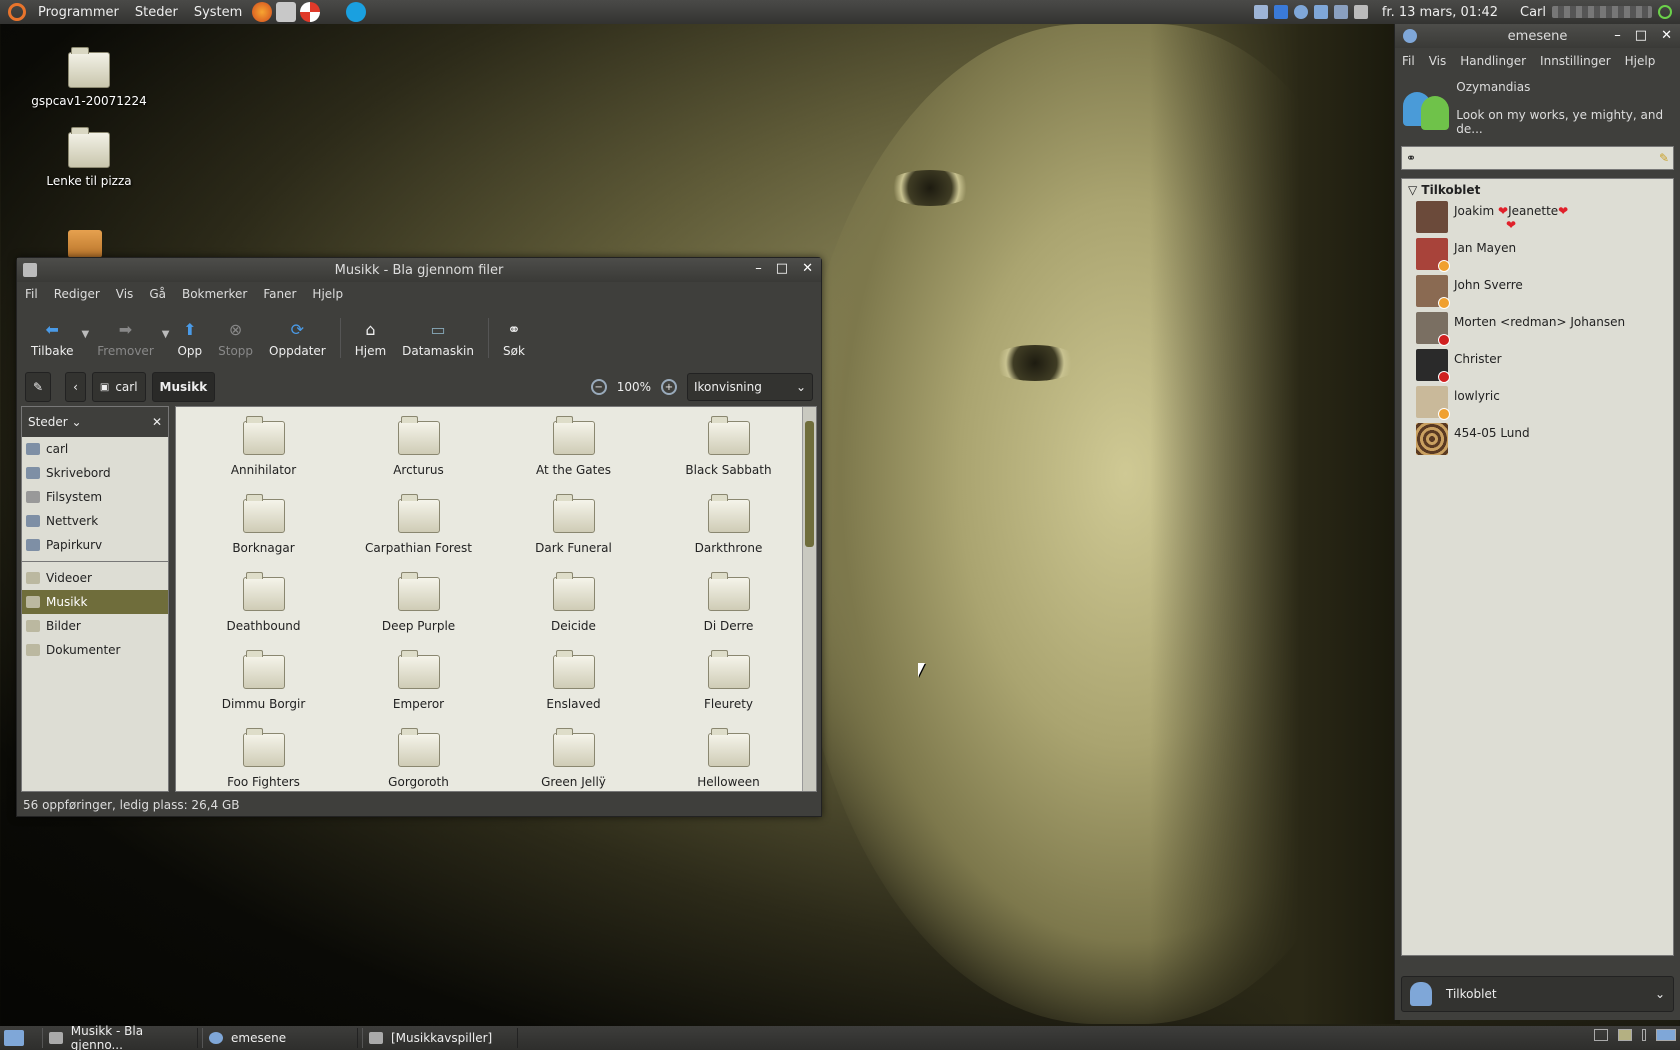 The height and width of the screenshot is (1050, 1680). What do you see at coordinates (118, 387) in the screenshot?
I see `path-button-carl: ▣ carl` at bounding box center [118, 387].